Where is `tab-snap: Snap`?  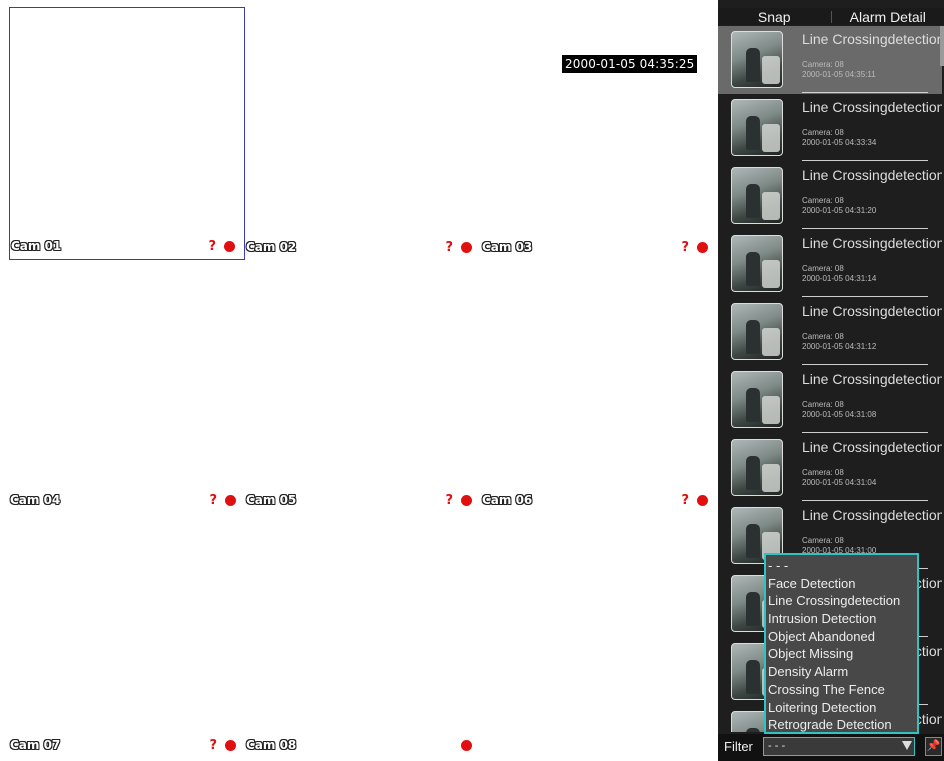 tab-snap: Snap is located at coordinates (774, 17).